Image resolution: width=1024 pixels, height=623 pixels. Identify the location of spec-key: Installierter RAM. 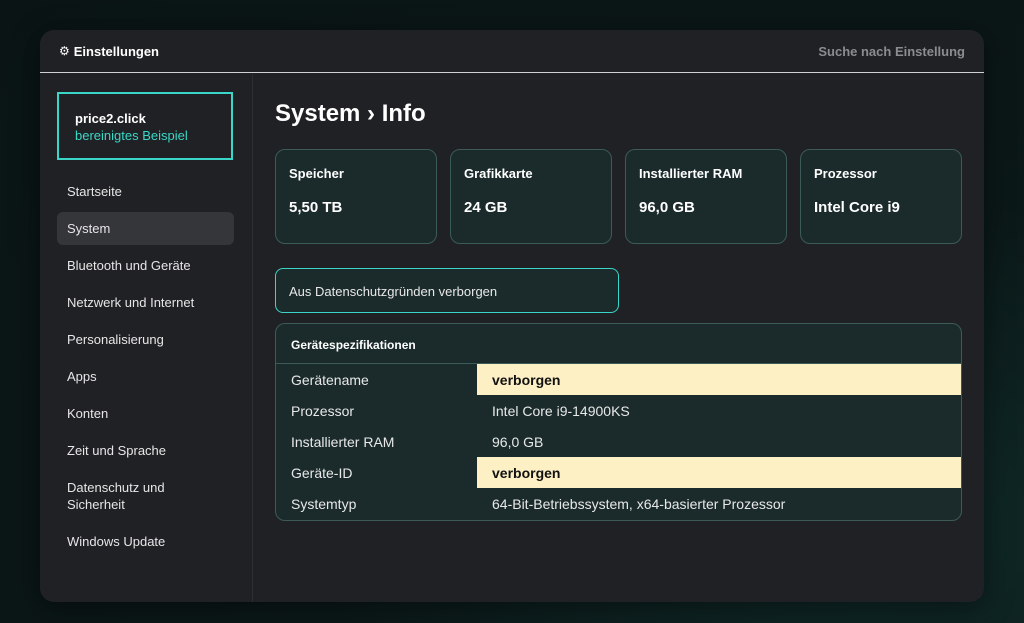
(343, 441).